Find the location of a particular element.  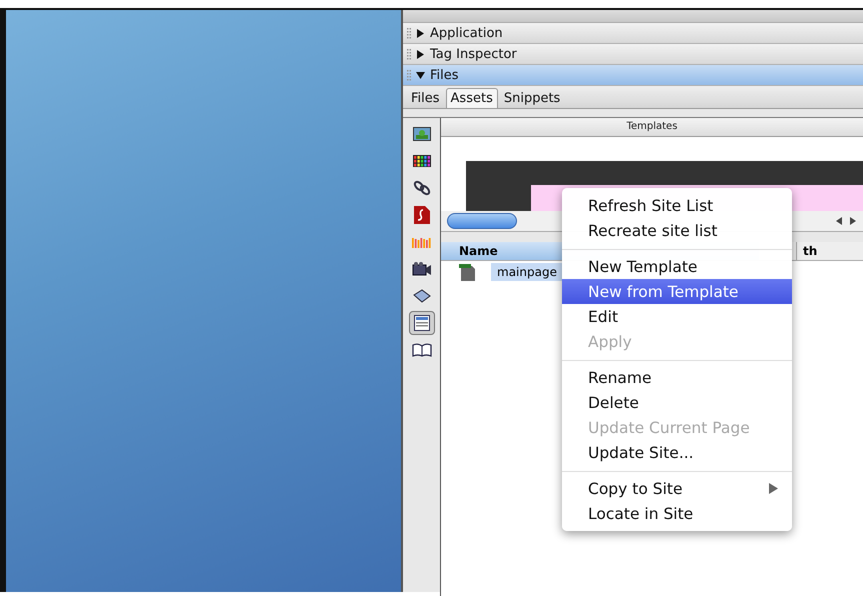

template-file-icon is located at coordinates (468, 272).